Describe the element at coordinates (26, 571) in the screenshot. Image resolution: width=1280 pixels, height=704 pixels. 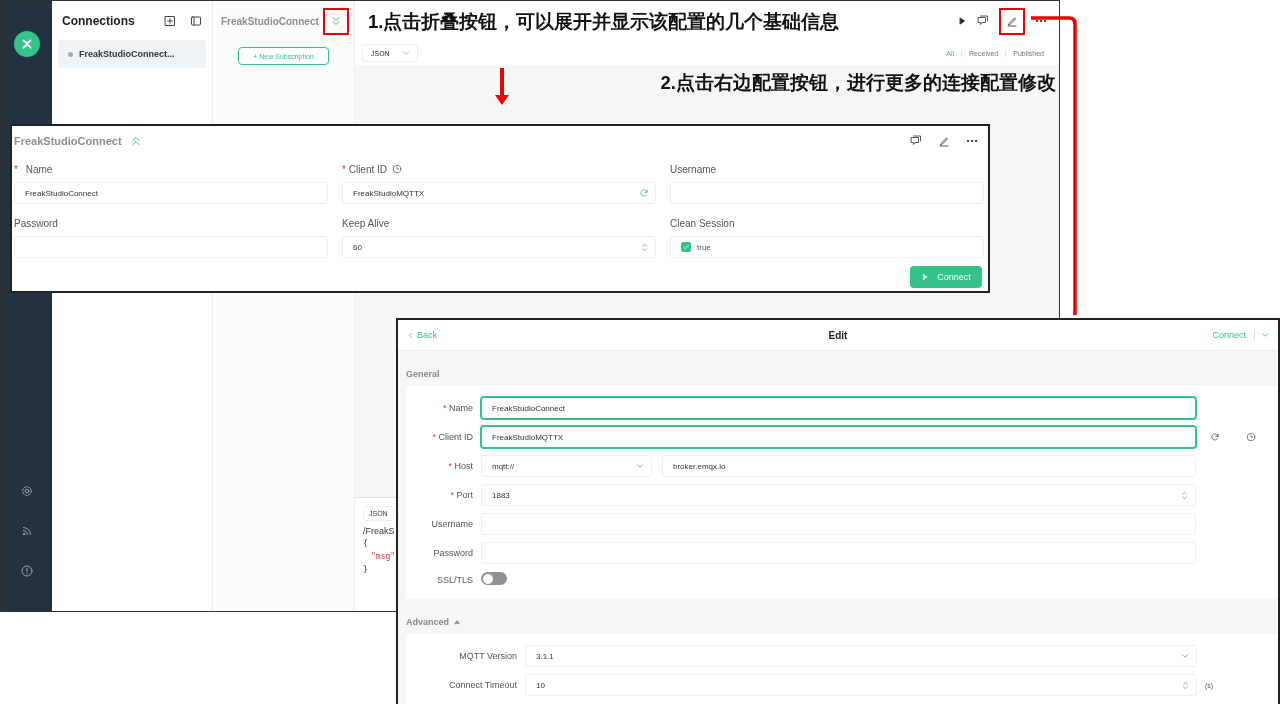
I see `info-icon` at that location.